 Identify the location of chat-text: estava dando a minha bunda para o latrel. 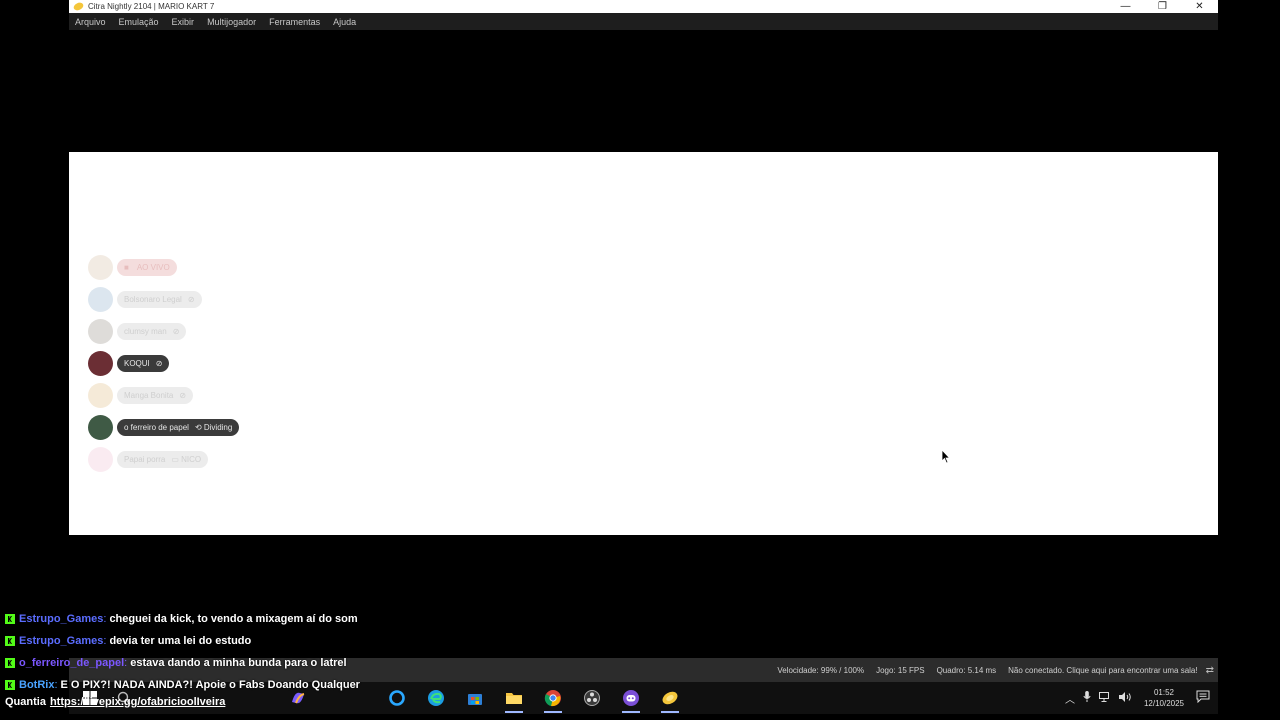
(238, 663).